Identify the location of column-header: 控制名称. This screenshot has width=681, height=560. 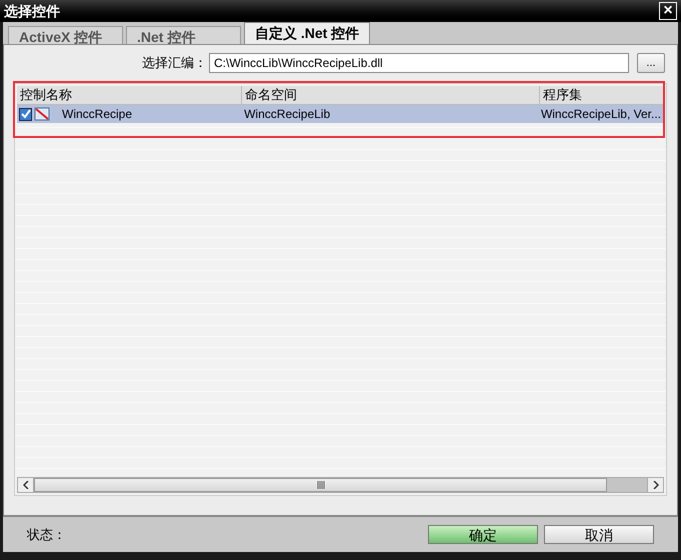
(129, 95).